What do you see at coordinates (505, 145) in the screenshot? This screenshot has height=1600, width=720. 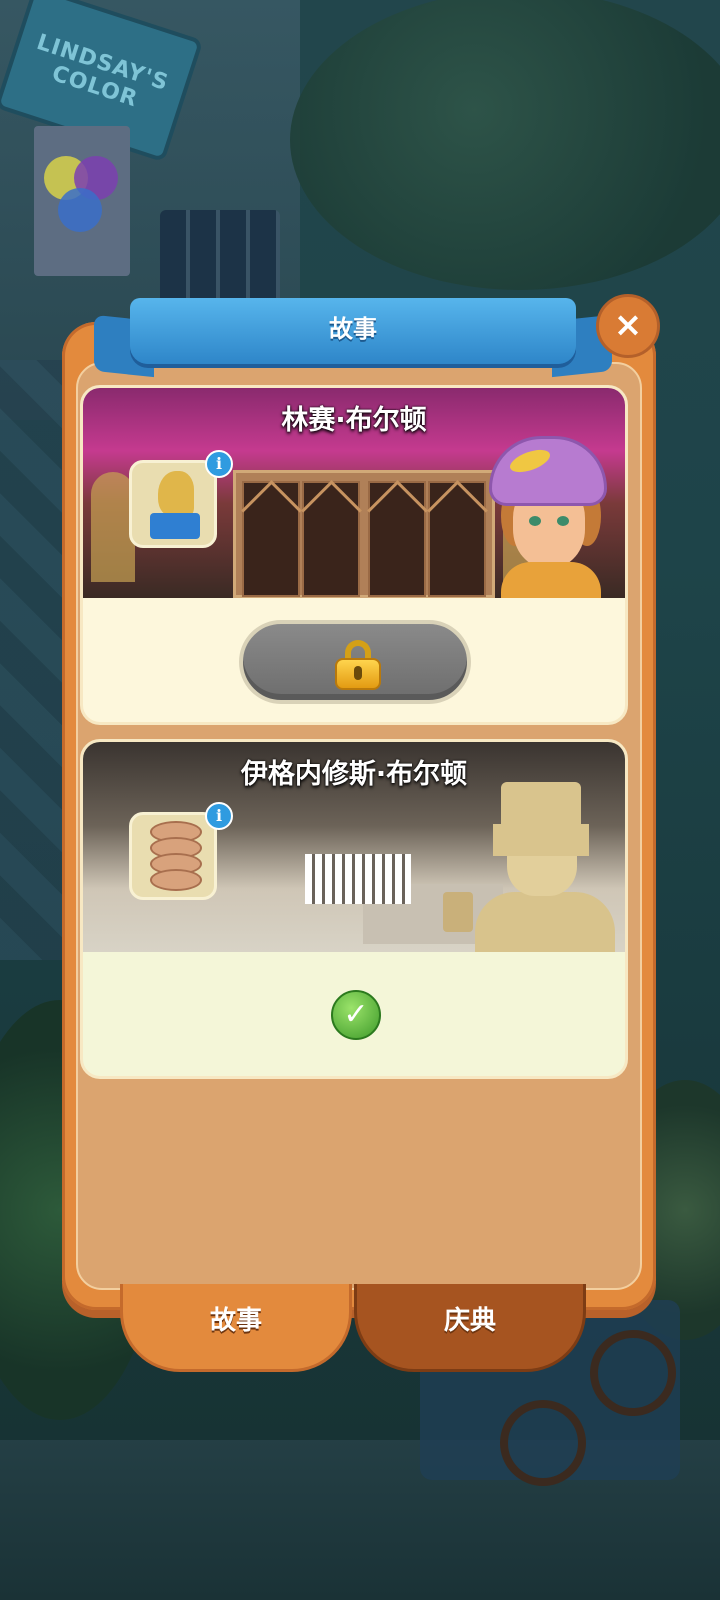 I see `tree` at bounding box center [505, 145].